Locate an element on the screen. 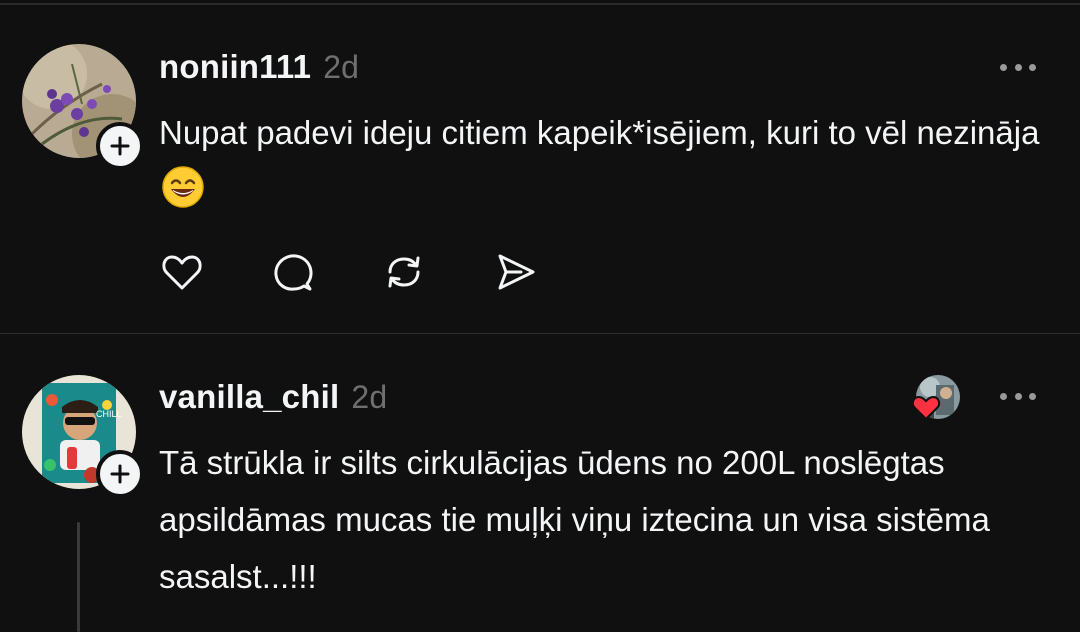 The image size is (1080, 632). heart-outline-icon is located at coordinates (182, 272).